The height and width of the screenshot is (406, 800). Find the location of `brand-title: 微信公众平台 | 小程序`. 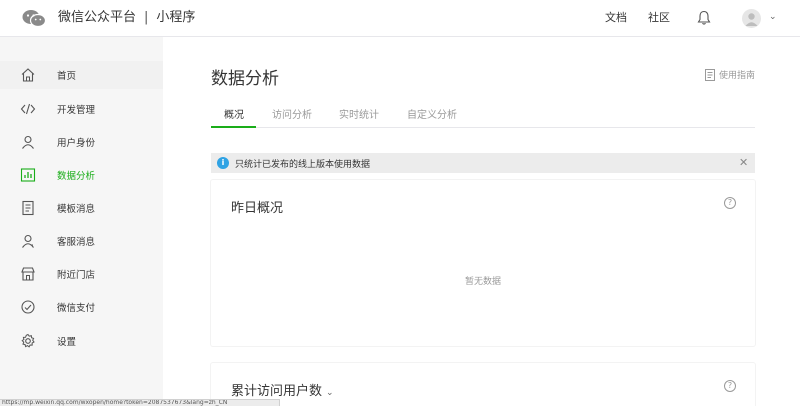

brand-title: 微信公众平台 | 小程序 is located at coordinates (126, 18).